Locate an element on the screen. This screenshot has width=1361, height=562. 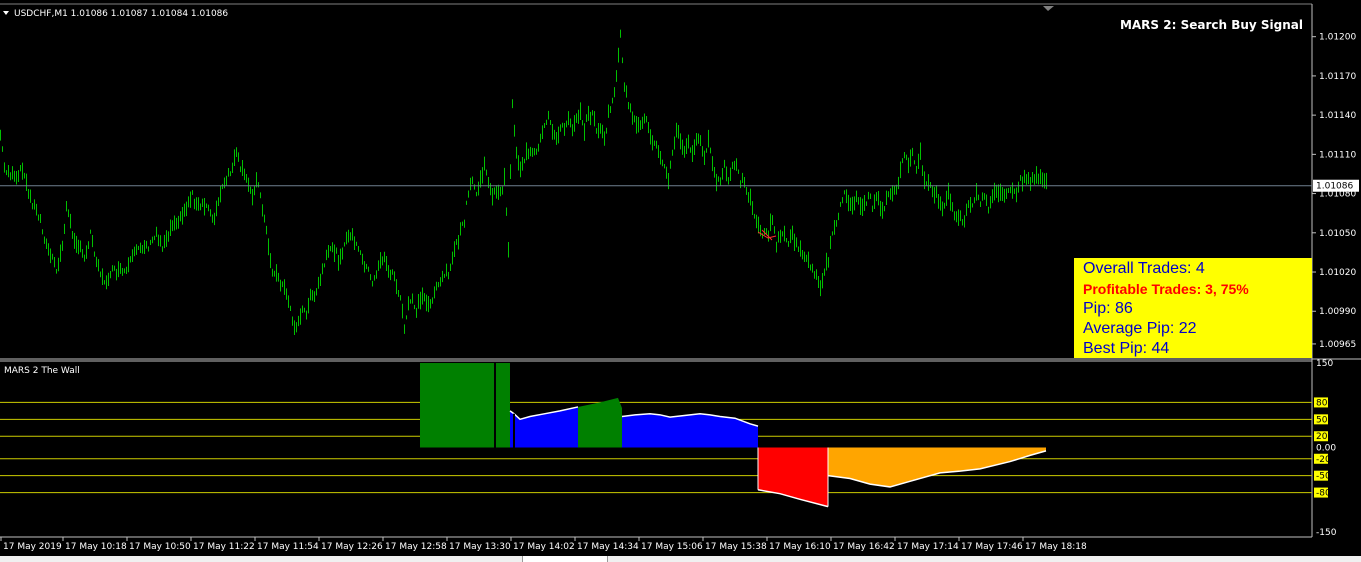
indicator-tick-label: -150 is located at coordinates (1326, 533).